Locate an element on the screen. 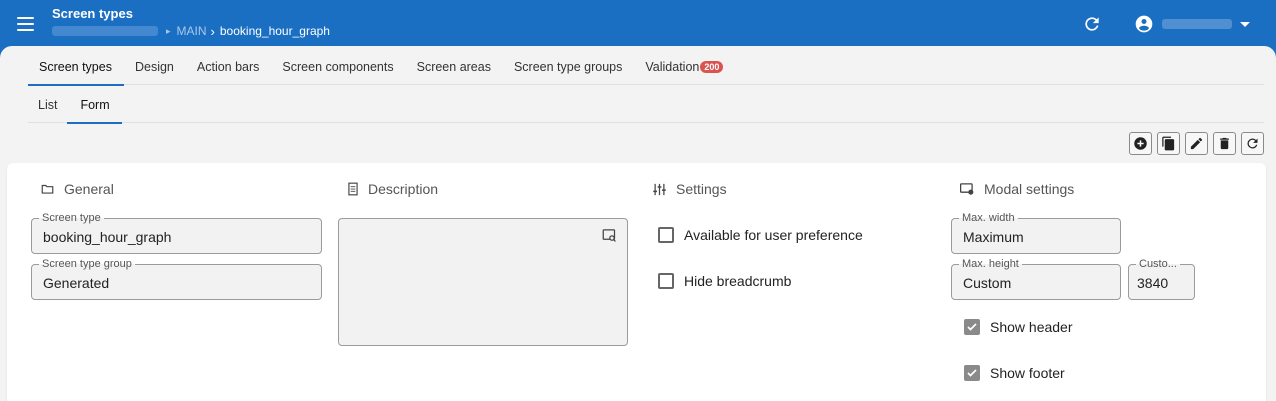 The width and height of the screenshot is (1276, 401). tab-screen-types: Screen types is located at coordinates (76, 66).